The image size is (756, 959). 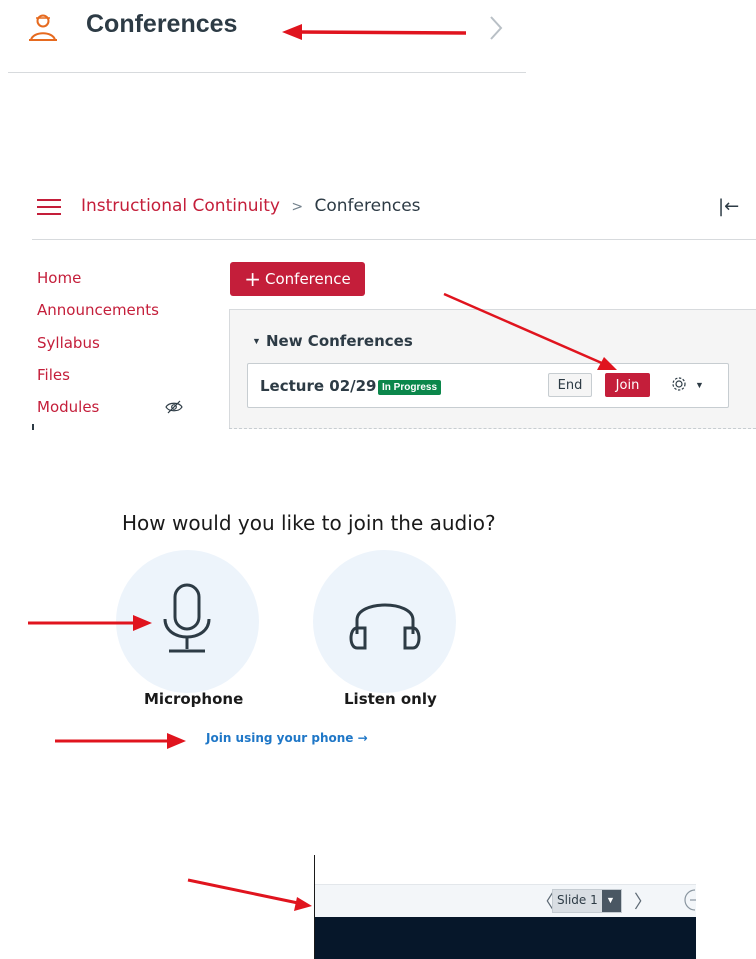 I want to click on arrow-annotation-microphone, so click(x=90, y=623).